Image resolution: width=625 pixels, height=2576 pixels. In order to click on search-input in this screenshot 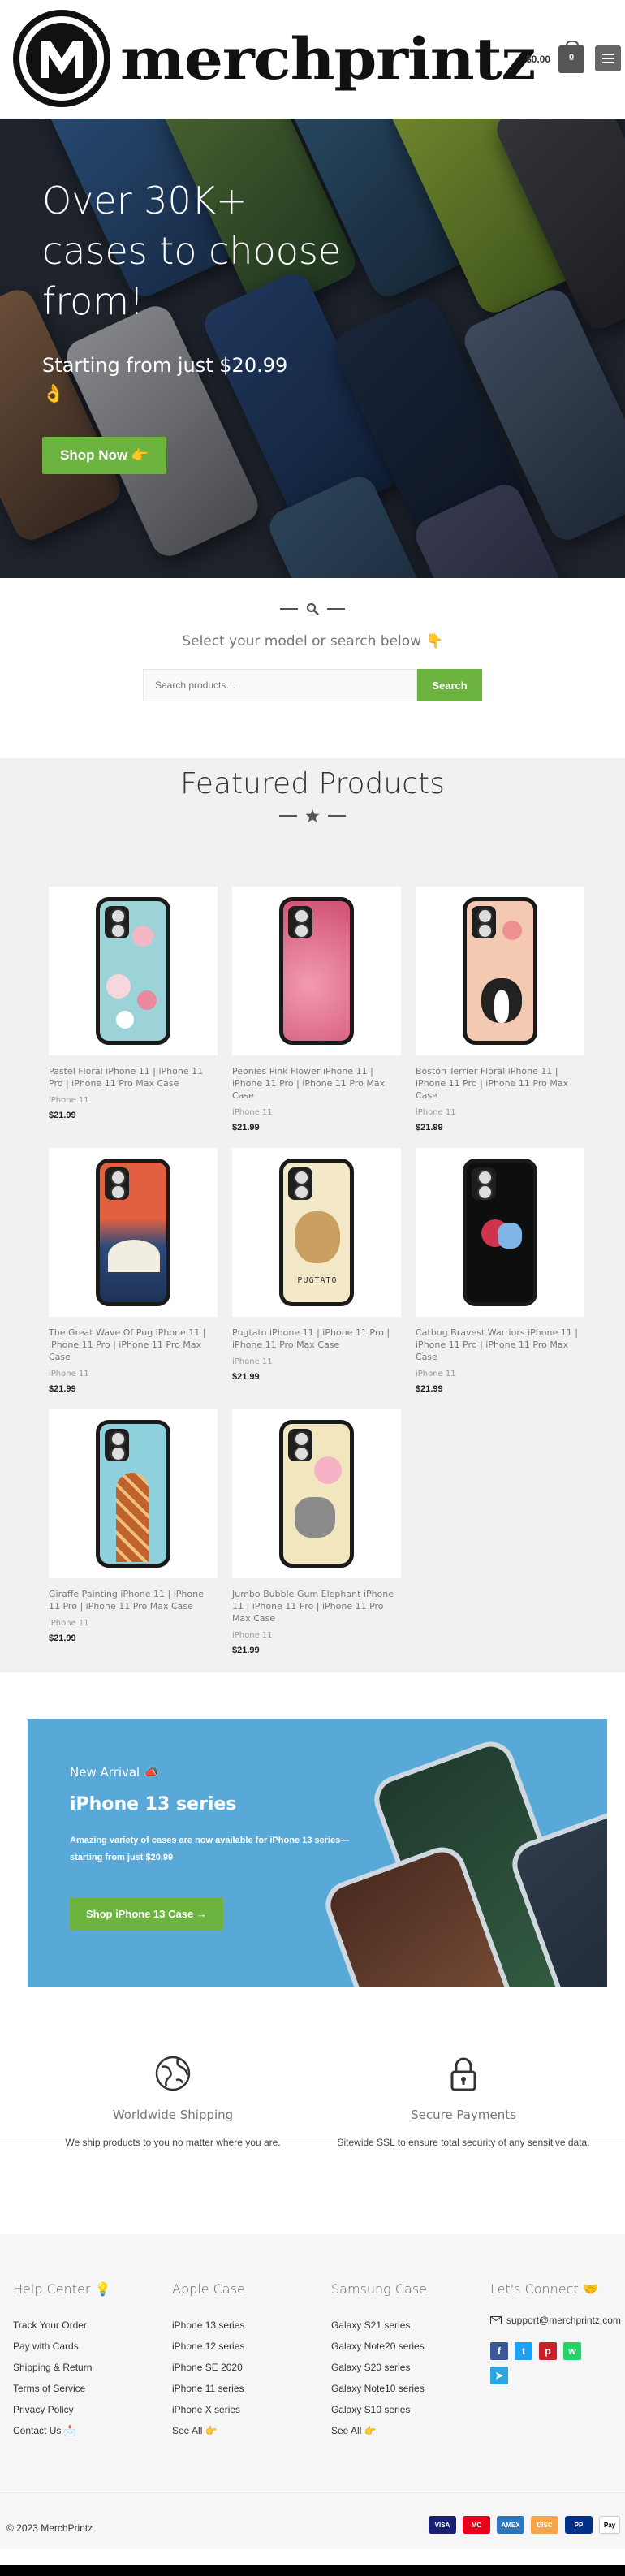, I will do `click(280, 685)`.